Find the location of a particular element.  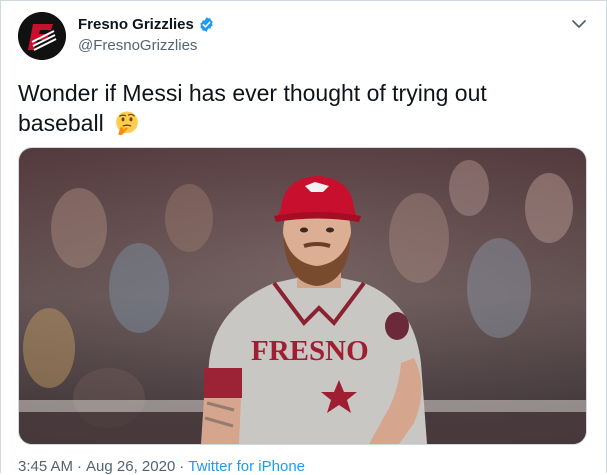

fresno-logo-icon is located at coordinates (42, 36).